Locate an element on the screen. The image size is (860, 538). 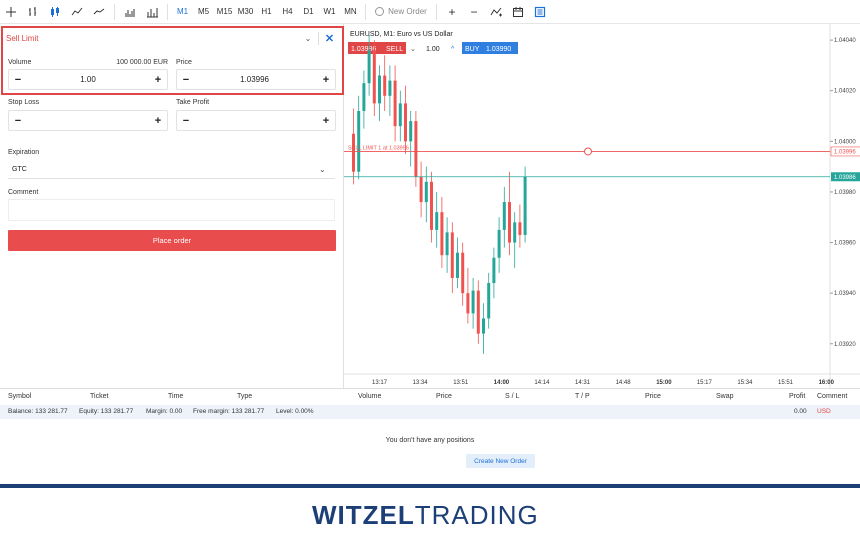
currency-value: USD is located at coordinates (824, 411).